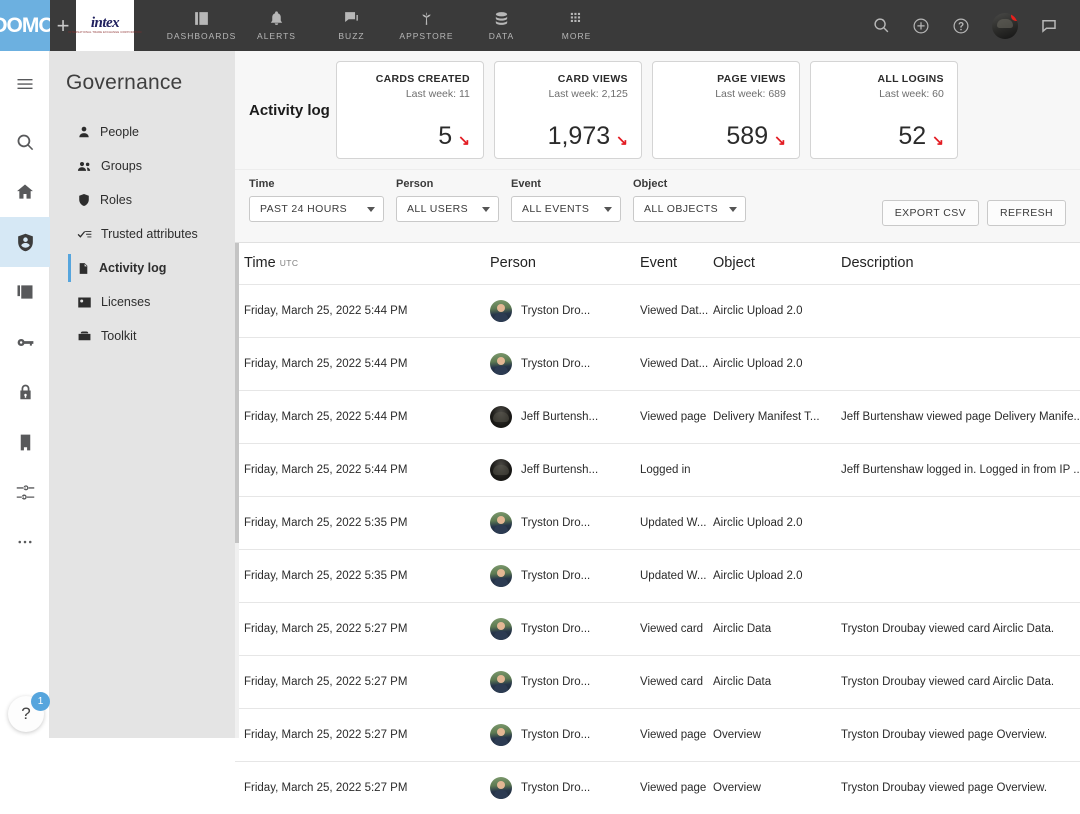 This screenshot has width=1080, height=814. What do you see at coordinates (689, 209) in the screenshot?
I see `object-select: ALL OBJECTS` at bounding box center [689, 209].